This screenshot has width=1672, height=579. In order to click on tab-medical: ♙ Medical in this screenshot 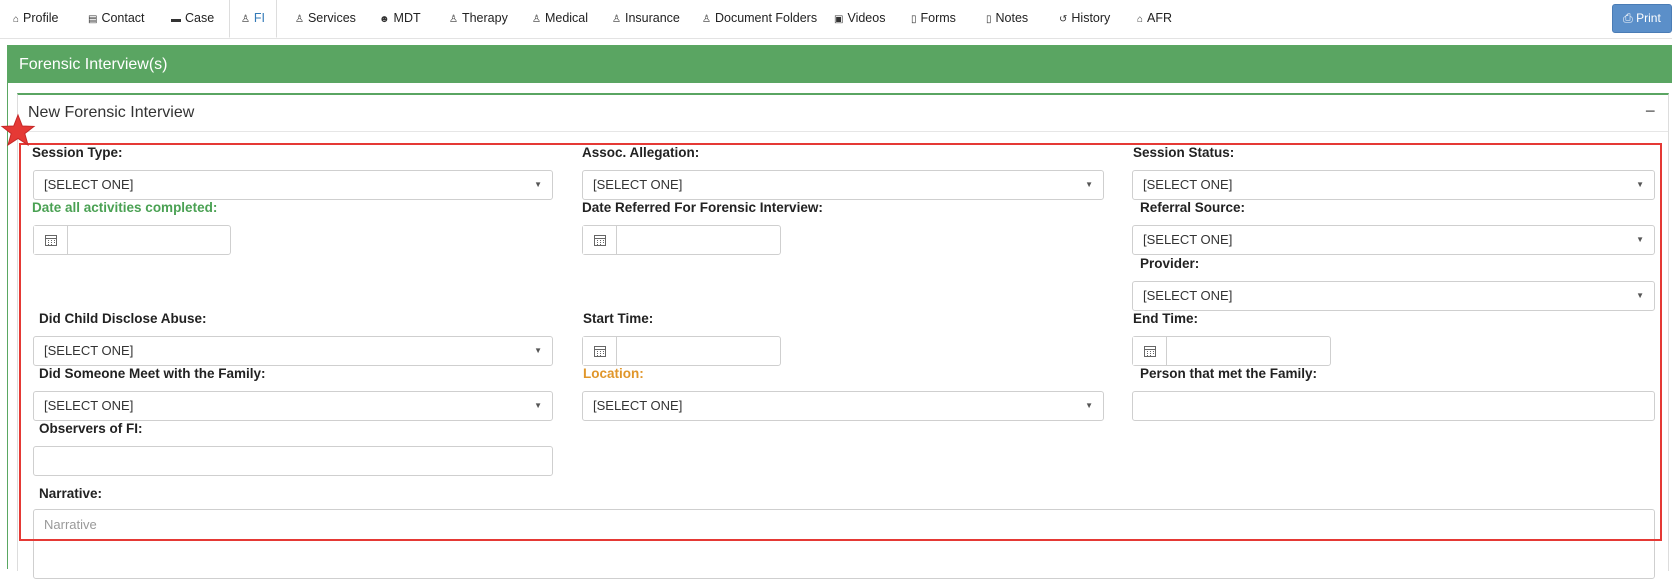, I will do `click(560, 18)`.